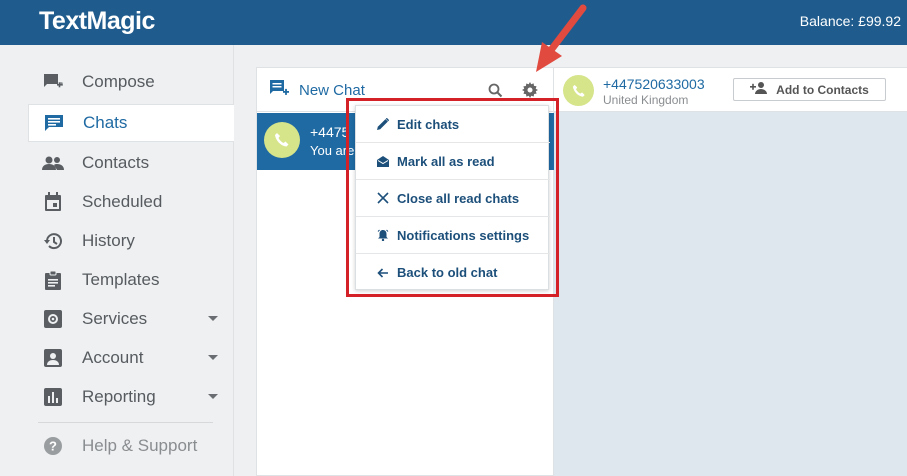  Describe the element at coordinates (850, 21) in the screenshot. I see `balance-display: Balance: £99.92` at that location.